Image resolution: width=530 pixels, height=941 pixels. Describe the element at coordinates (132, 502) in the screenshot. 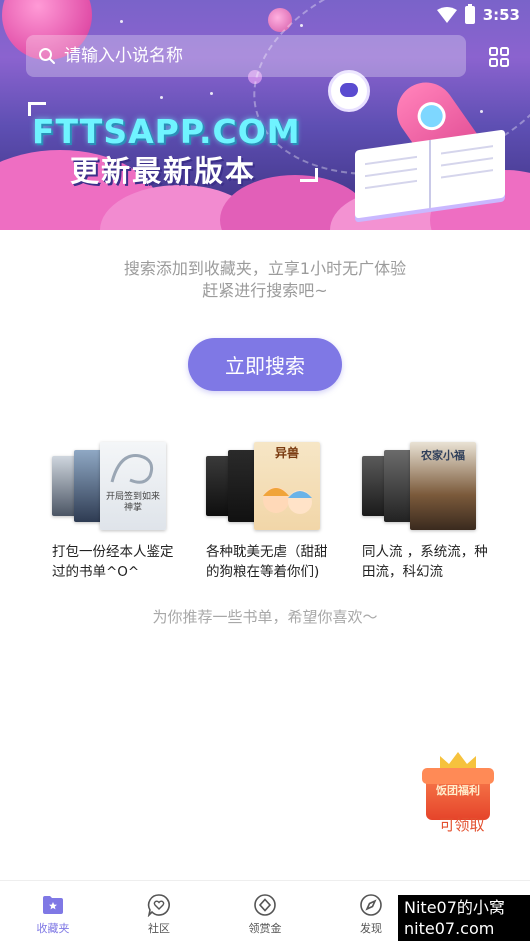

I see `book-cover-title: 开局签到如来神掌` at that location.